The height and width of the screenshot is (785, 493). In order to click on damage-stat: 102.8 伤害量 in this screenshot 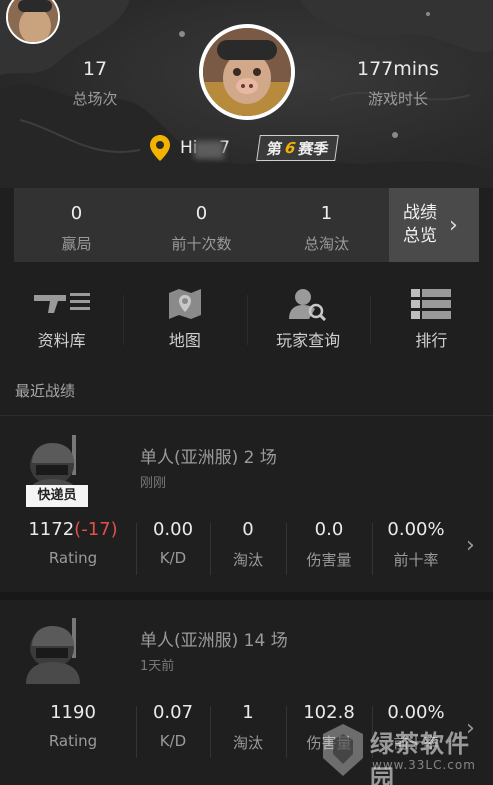, I will do `click(329, 730)`.